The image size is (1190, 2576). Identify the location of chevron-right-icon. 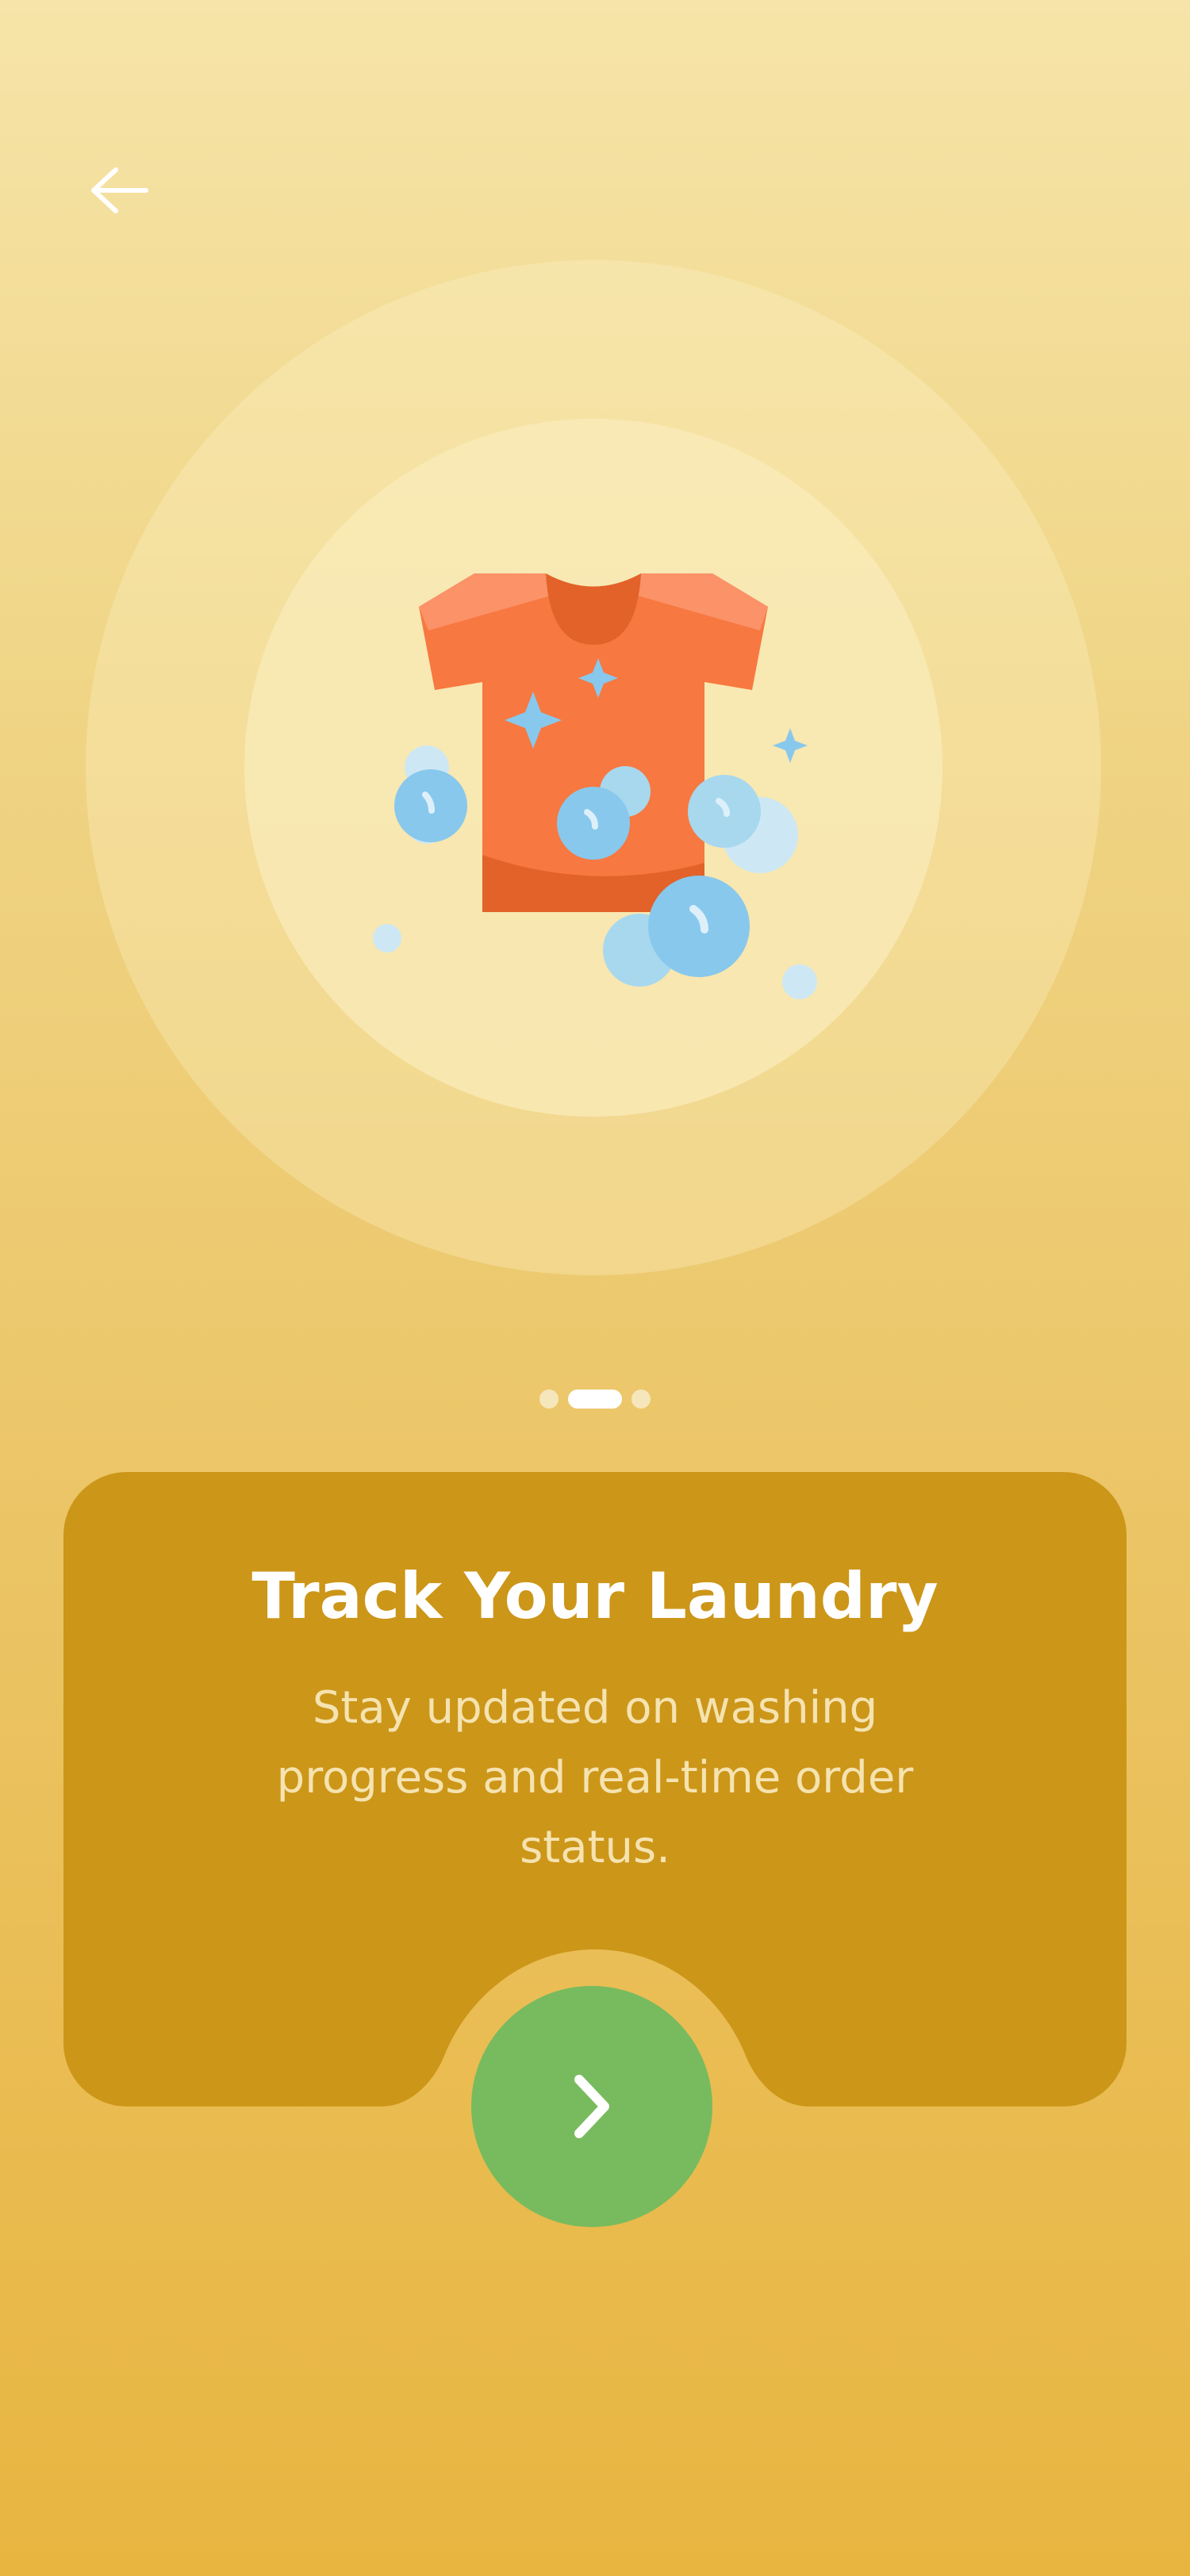
(591, 2107).